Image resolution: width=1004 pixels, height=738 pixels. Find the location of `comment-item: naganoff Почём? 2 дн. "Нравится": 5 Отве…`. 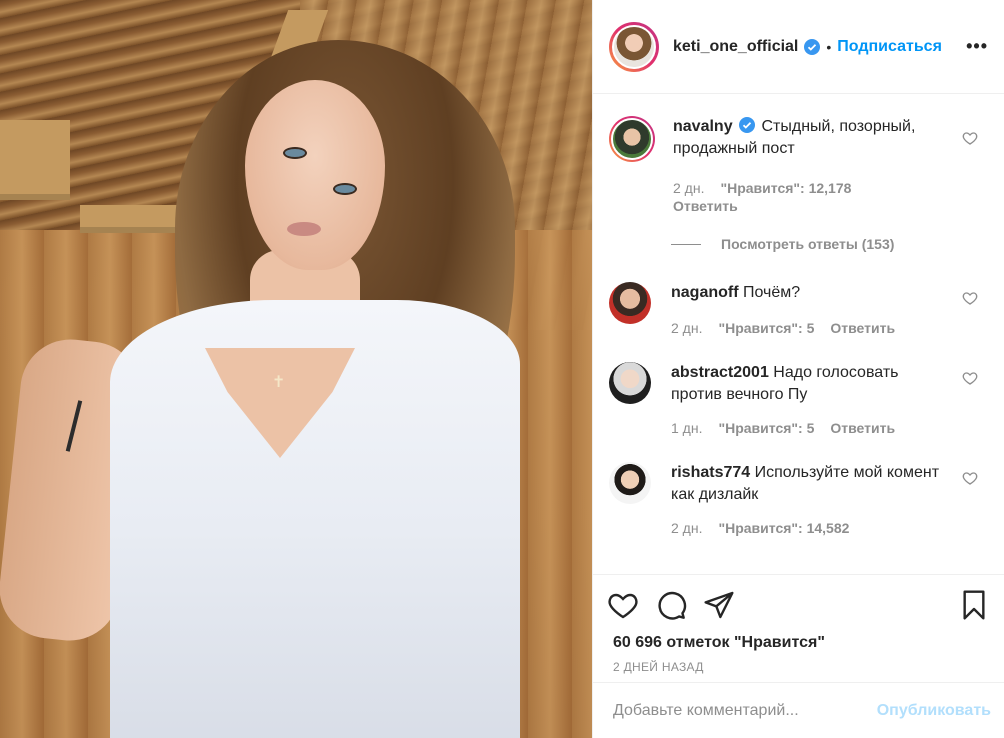

comment-item: naganoff Почём? 2 дн. "Нравится": 5 Отве… is located at coordinates (798, 309).